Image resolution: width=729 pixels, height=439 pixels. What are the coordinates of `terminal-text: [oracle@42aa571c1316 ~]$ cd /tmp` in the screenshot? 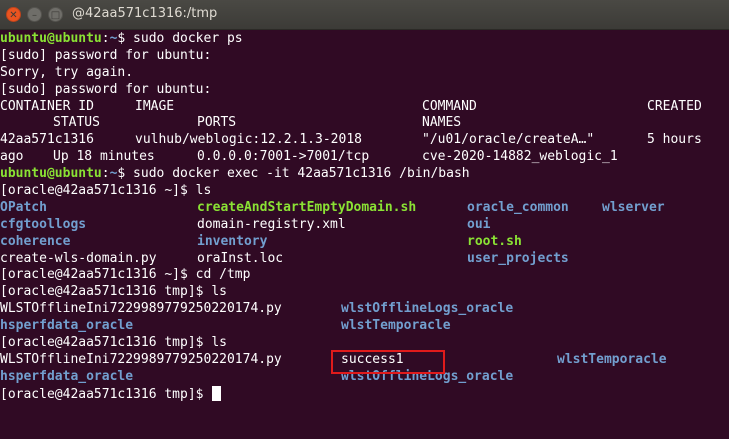 It's located at (125, 275).